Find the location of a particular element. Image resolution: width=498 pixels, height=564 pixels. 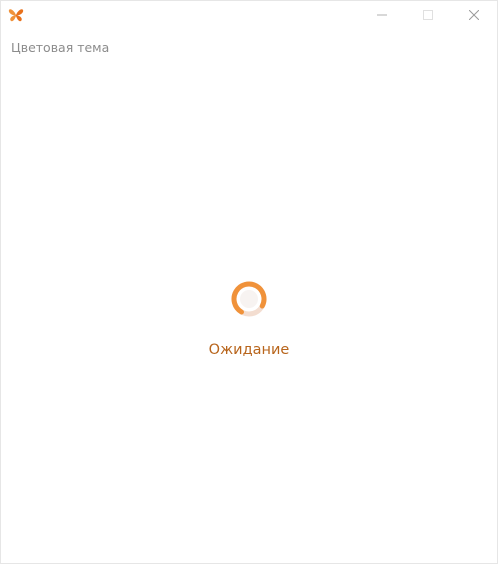

maximize-button is located at coordinates (428, 15).